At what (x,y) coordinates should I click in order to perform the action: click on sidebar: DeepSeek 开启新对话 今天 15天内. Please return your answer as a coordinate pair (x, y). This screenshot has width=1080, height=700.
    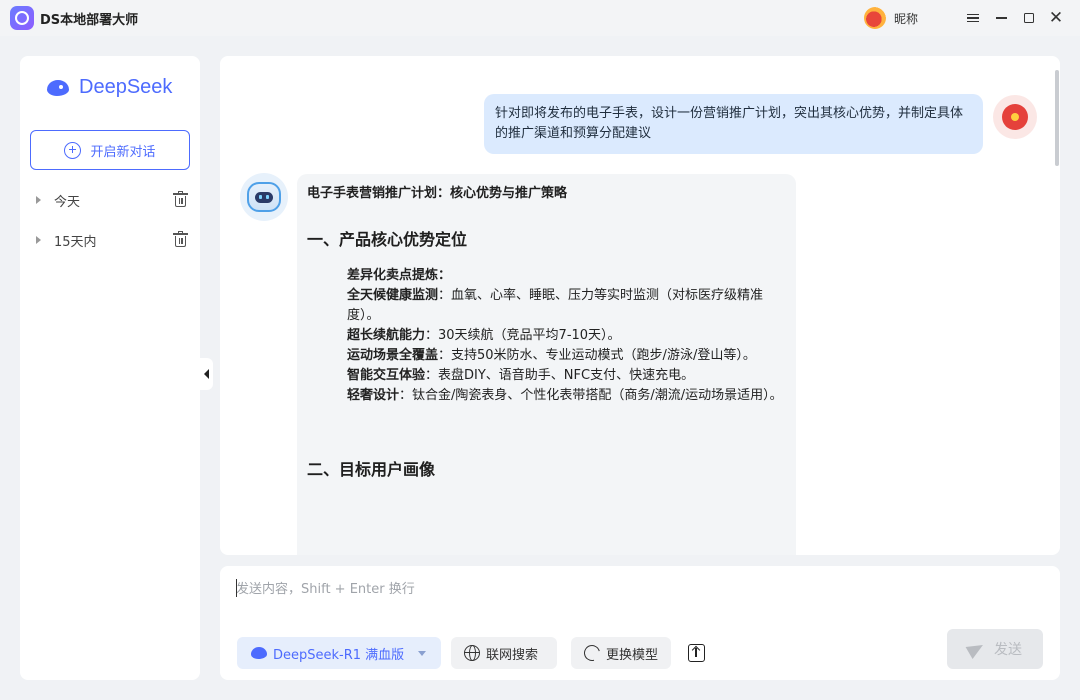
    Looking at the image, I should click on (110, 368).